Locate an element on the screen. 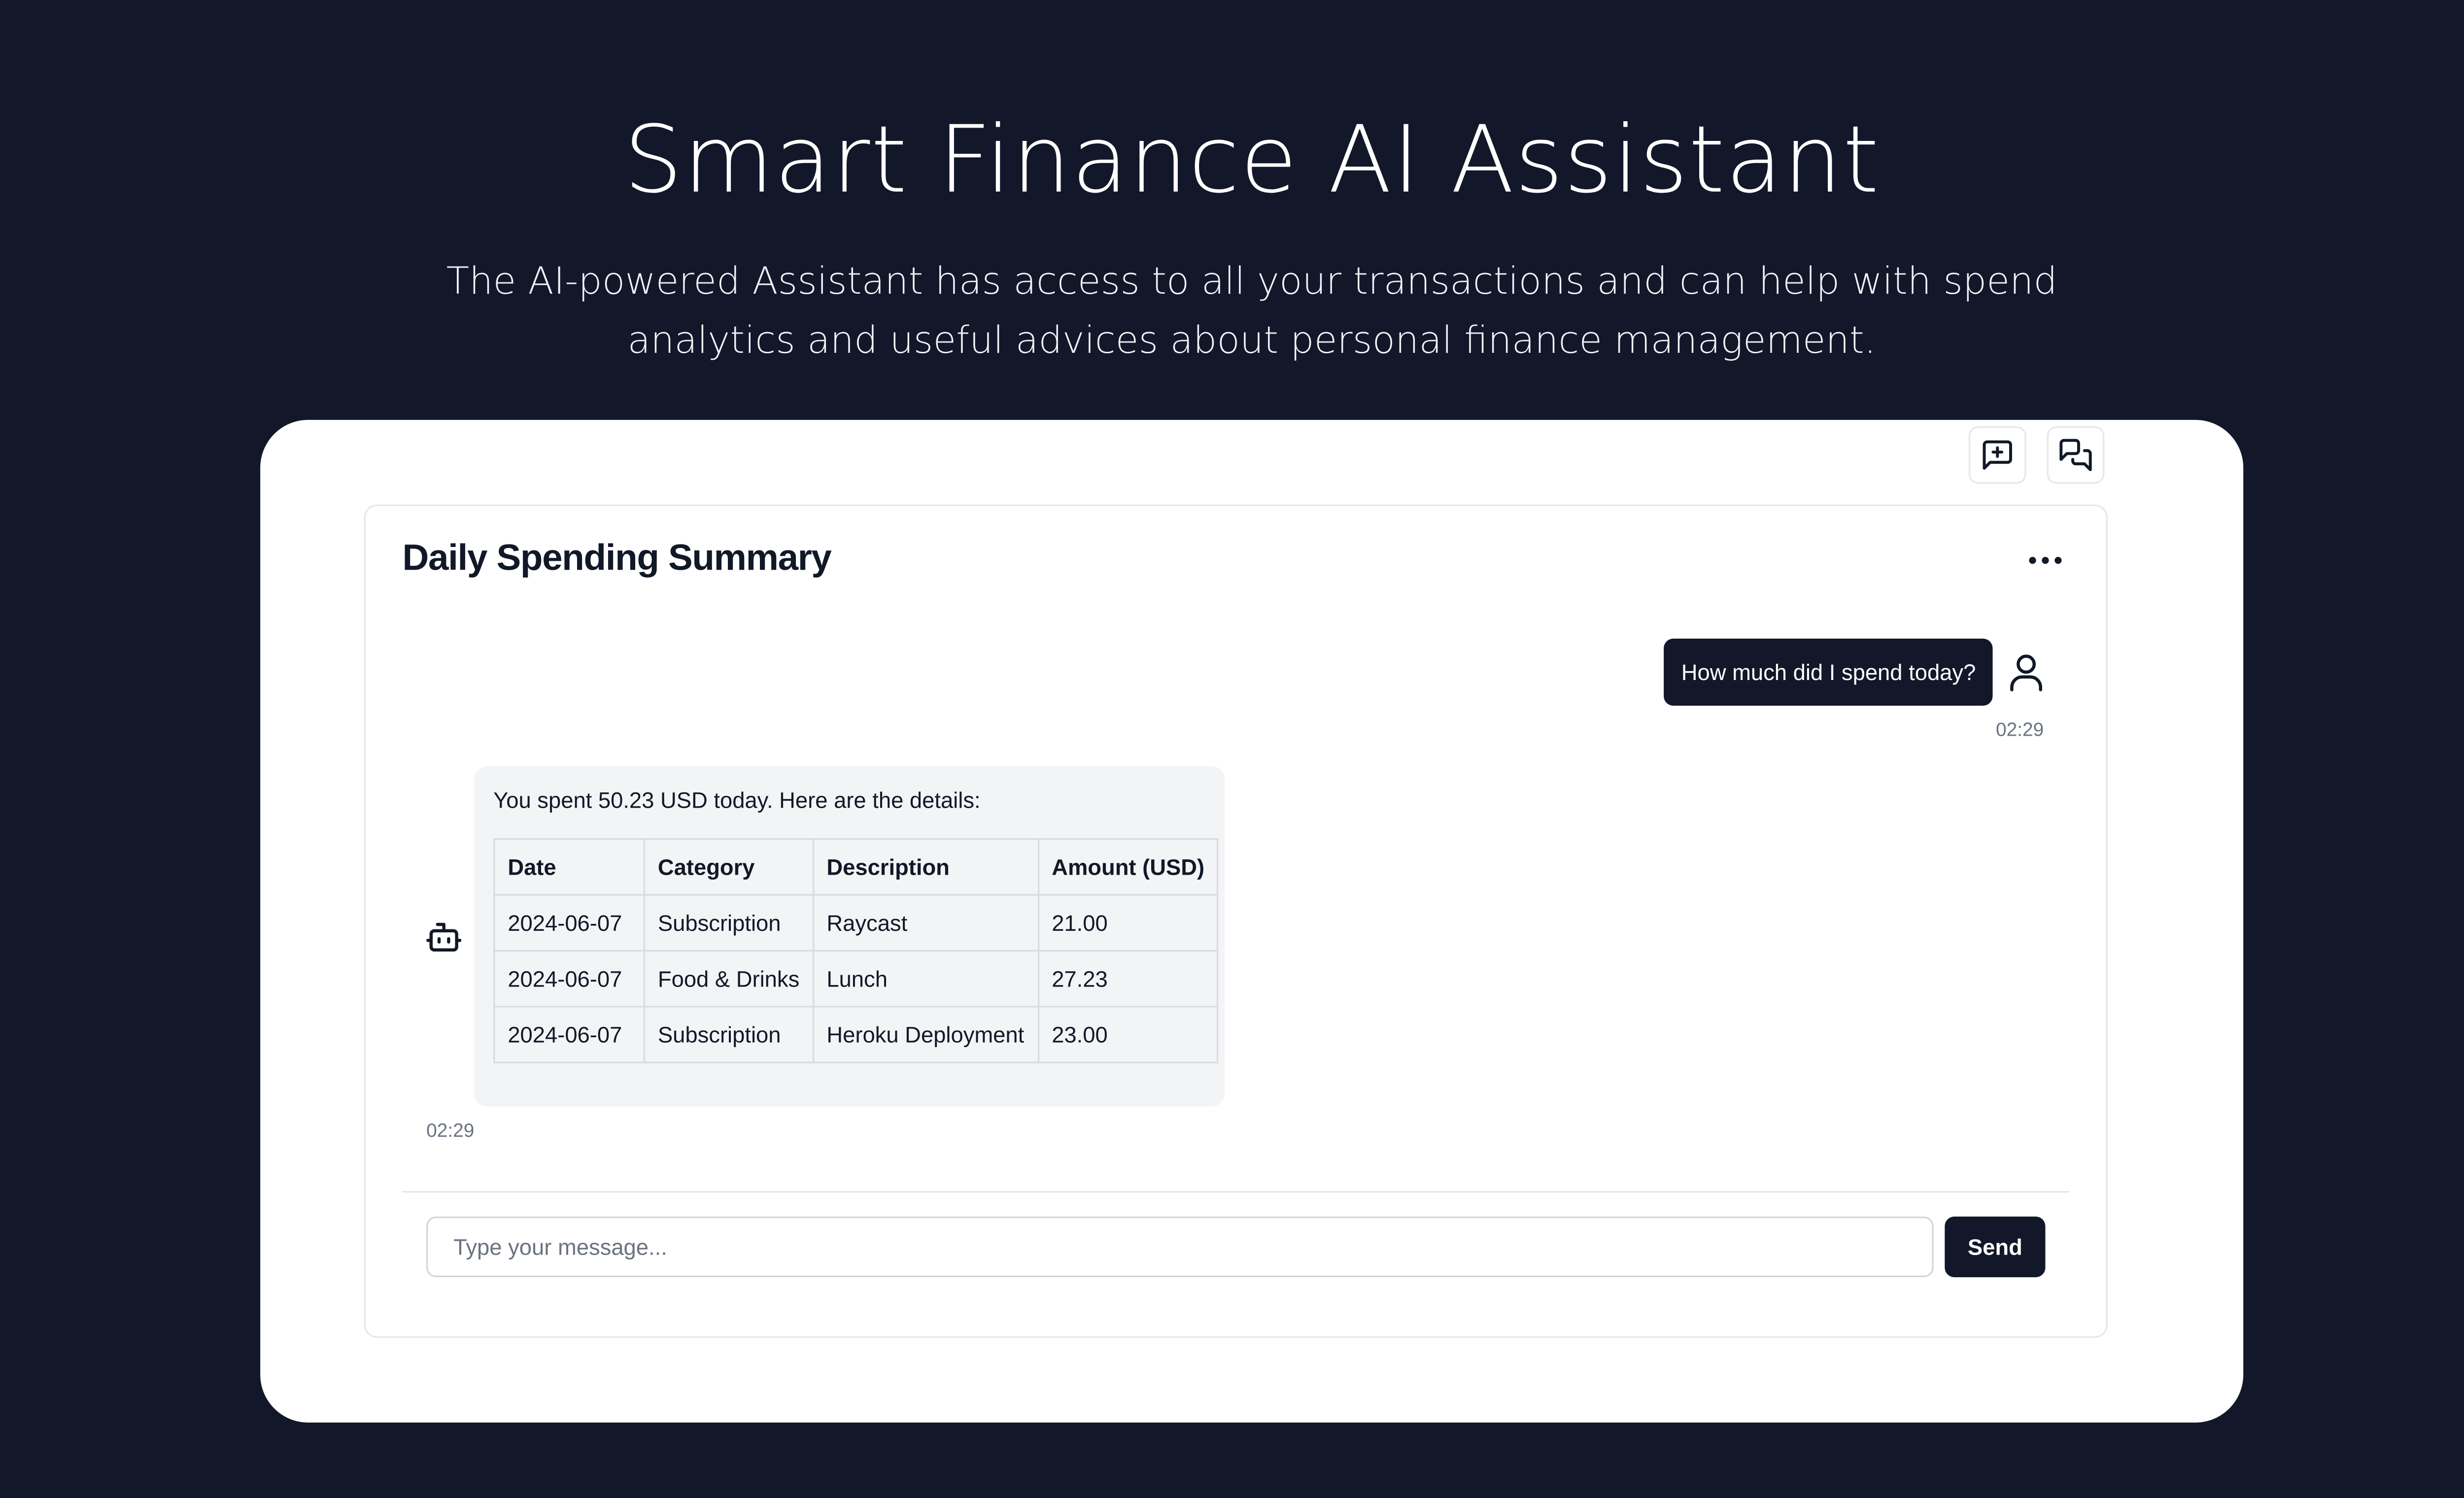 This screenshot has height=1498, width=2464. messages-icon is located at coordinates (2075, 455).